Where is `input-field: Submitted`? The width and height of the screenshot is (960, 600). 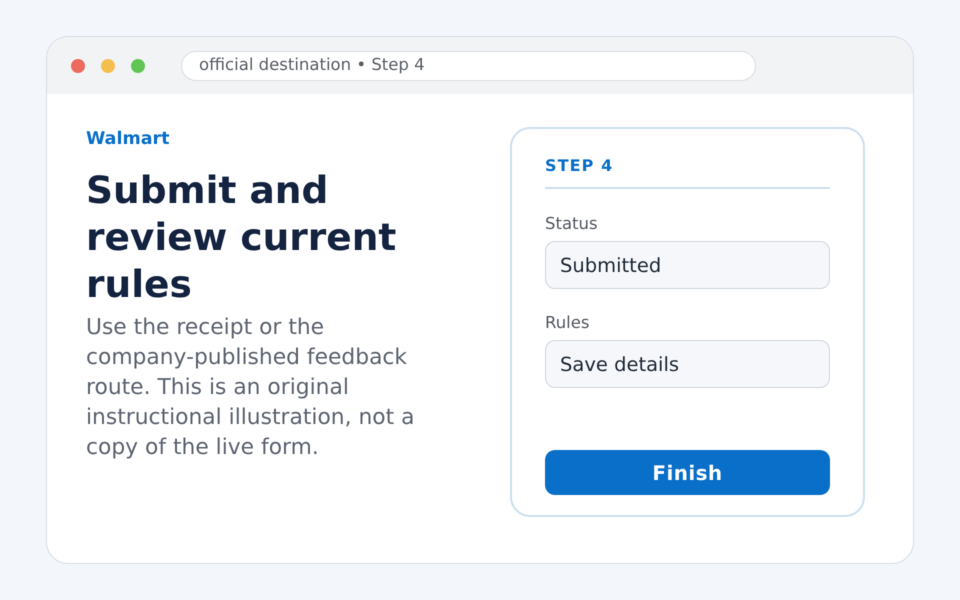
input-field: Submitted is located at coordinates (687, 265).